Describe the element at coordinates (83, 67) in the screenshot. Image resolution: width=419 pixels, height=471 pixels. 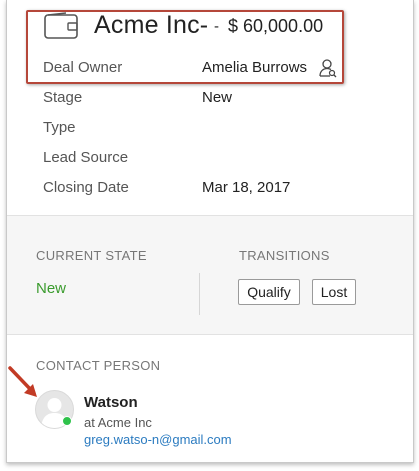
I see `deal-owner-label: Deal Owner` at that location.